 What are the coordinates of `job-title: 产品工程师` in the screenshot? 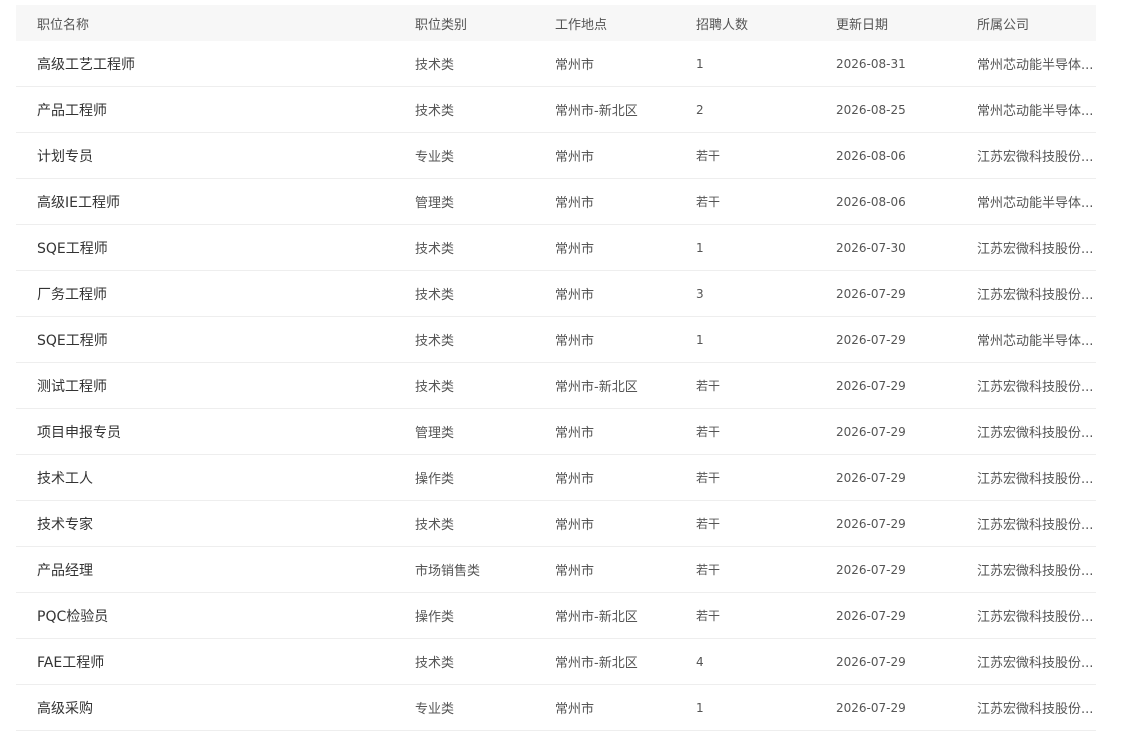 It's located at (215, 109).